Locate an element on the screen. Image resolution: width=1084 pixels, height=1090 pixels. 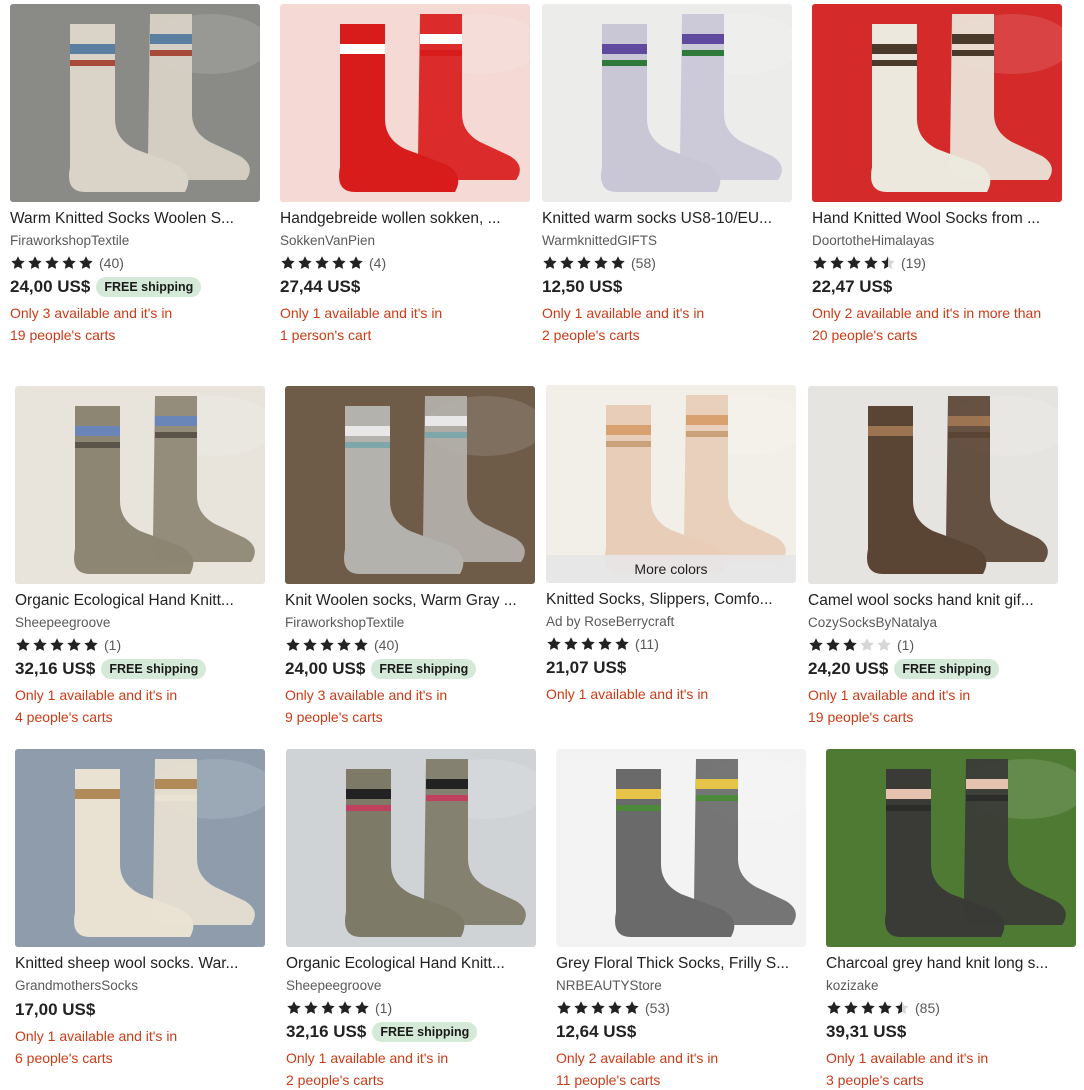
star-empty-icon is located at coordinates (884, 644).